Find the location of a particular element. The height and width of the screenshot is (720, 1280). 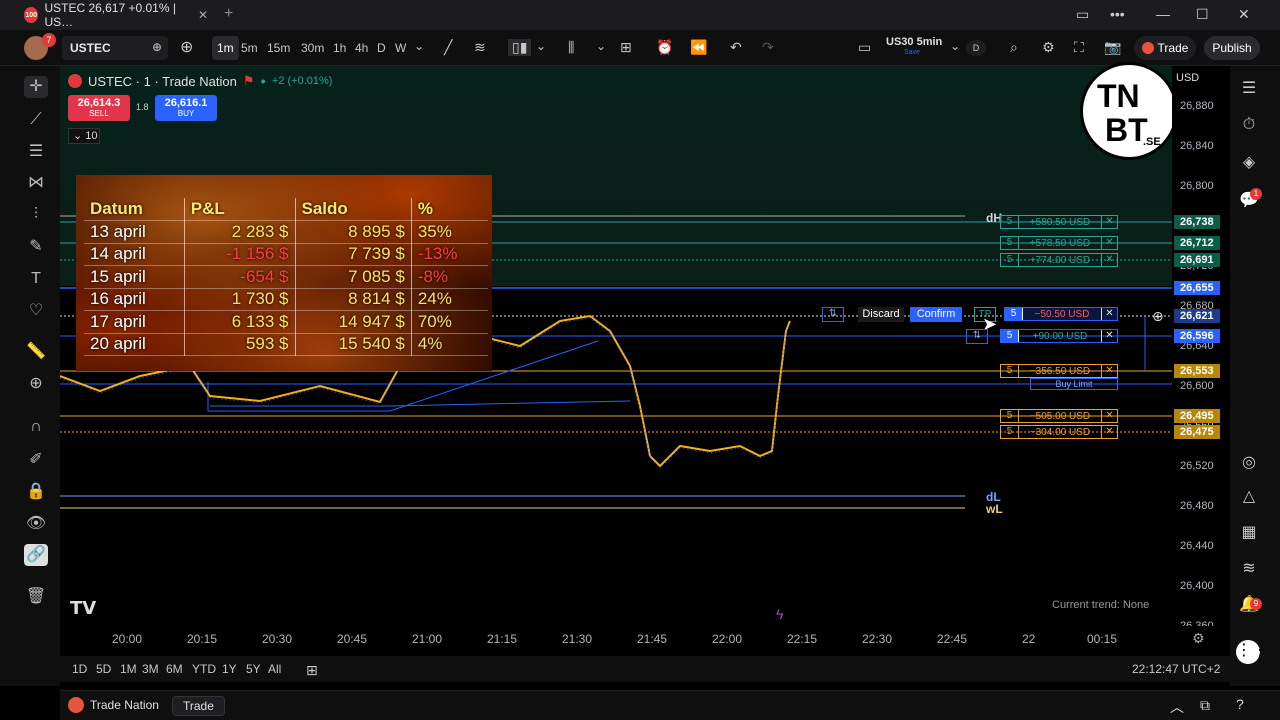

timeframe-1m: 1m is located at coordinates (225, 48).